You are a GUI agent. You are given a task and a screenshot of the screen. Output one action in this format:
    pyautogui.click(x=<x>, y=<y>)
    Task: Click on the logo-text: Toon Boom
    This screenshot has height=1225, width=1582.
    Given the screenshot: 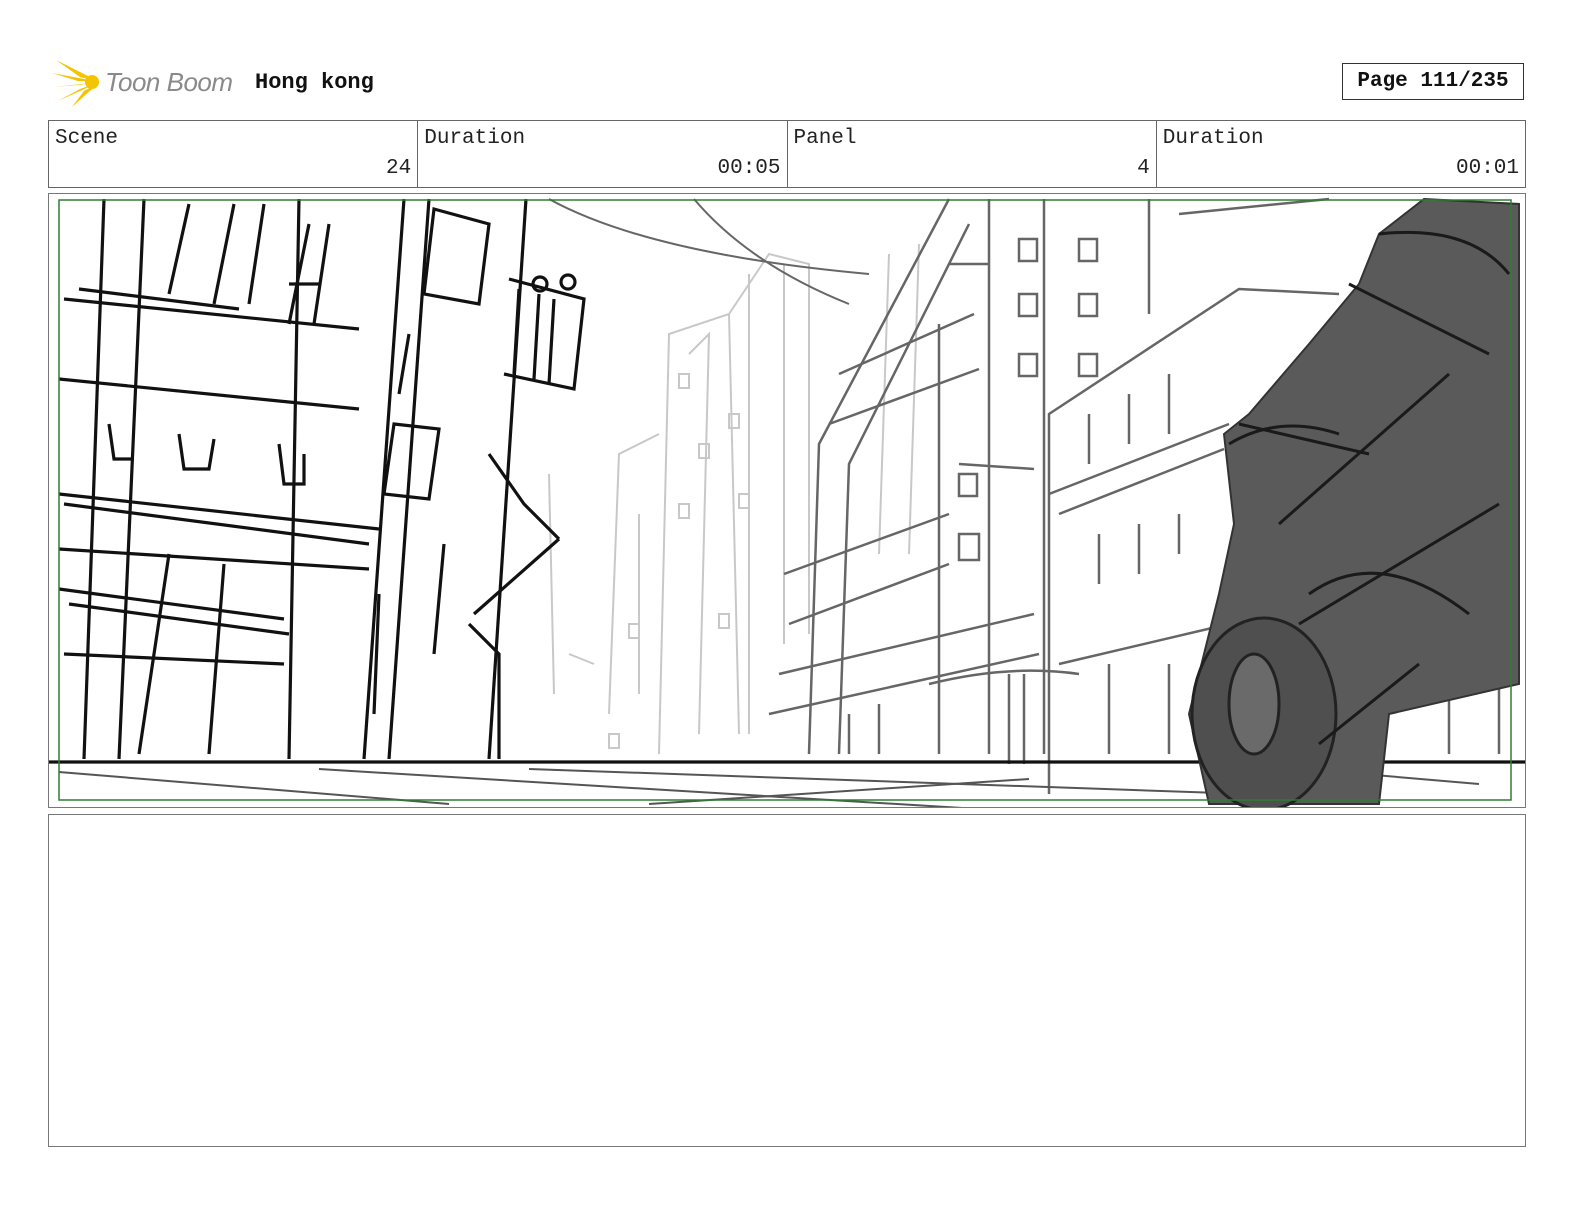 What is the action you would take?
    pyautogui.click(x=169, y=82)
    